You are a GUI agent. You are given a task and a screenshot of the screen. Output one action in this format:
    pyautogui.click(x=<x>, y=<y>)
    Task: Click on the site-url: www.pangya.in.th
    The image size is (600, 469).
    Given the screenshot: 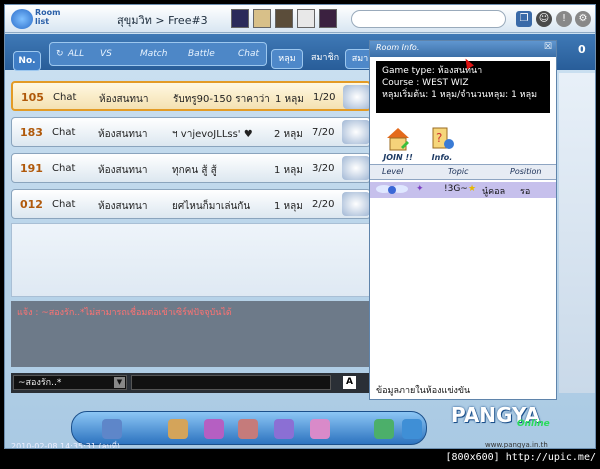 What is the action you would take?
    pyautogui.click(x=516, y=445)
    